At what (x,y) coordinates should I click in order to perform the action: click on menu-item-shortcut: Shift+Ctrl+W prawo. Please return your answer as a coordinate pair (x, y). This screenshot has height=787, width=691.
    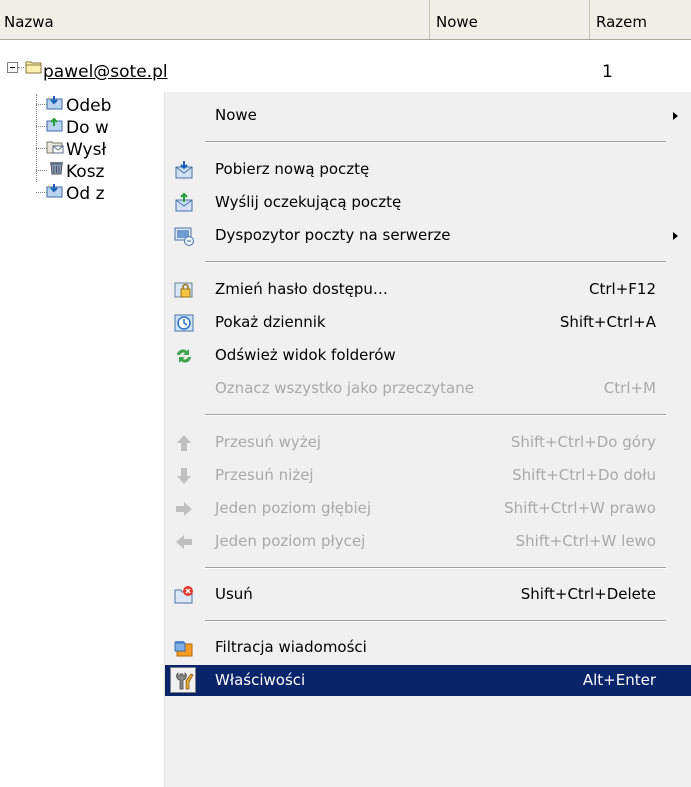
    Looking at the image, I should click on (580, 508).